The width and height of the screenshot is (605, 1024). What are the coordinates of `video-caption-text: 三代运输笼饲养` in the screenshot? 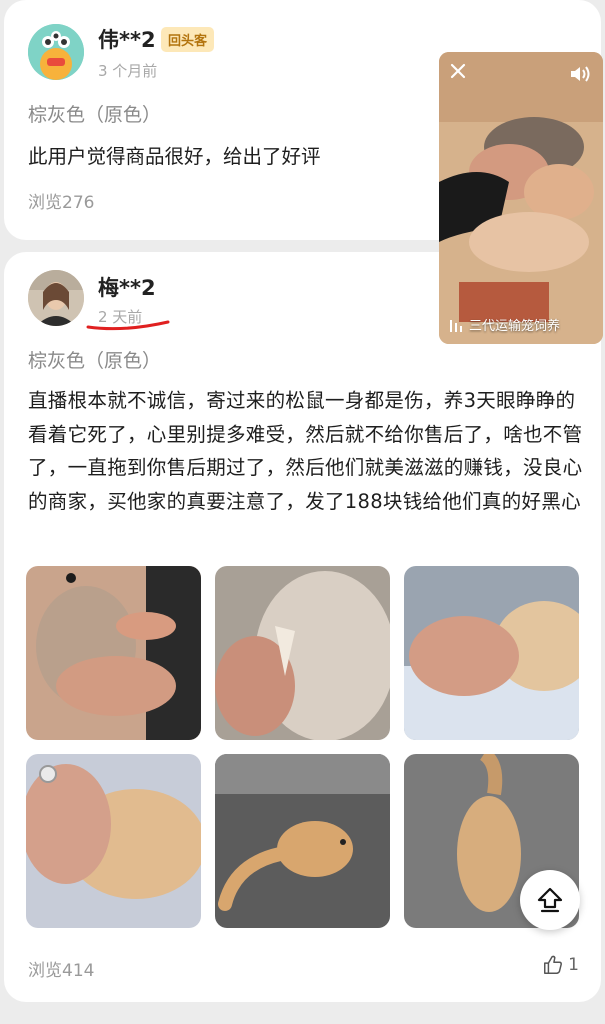 It's located at (515, 326).